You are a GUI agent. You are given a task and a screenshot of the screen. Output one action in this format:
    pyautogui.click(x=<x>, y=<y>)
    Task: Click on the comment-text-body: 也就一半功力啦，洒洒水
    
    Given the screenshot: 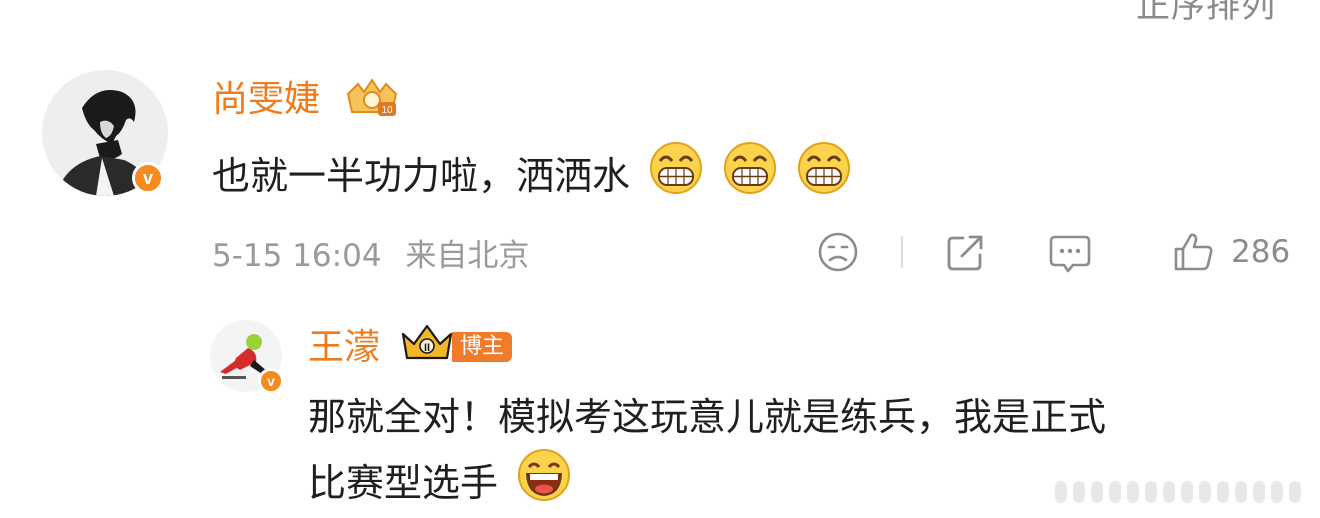 What is the action you would take?
    pyautogui.click(x=421, y=176)
    